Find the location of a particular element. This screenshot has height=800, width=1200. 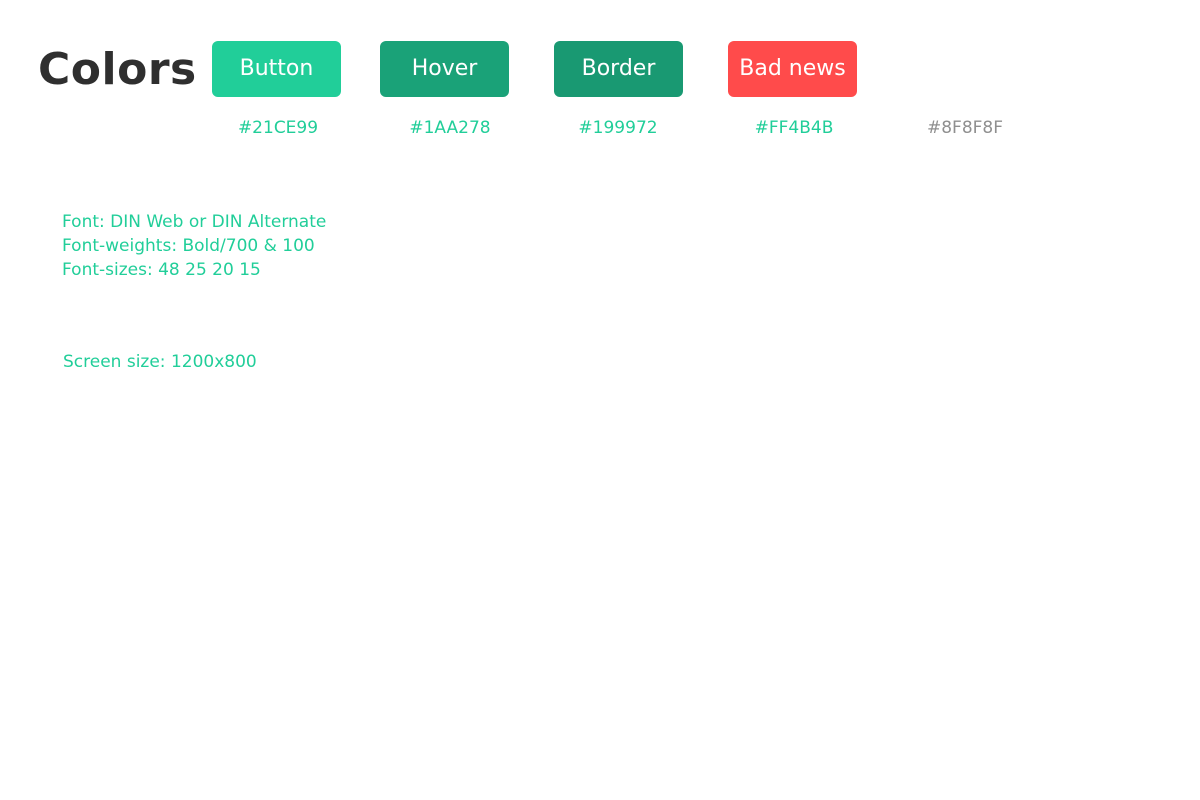

font-family-spec: Font: DIN Web or DIN Alternate is located at coordinates (194, 222).